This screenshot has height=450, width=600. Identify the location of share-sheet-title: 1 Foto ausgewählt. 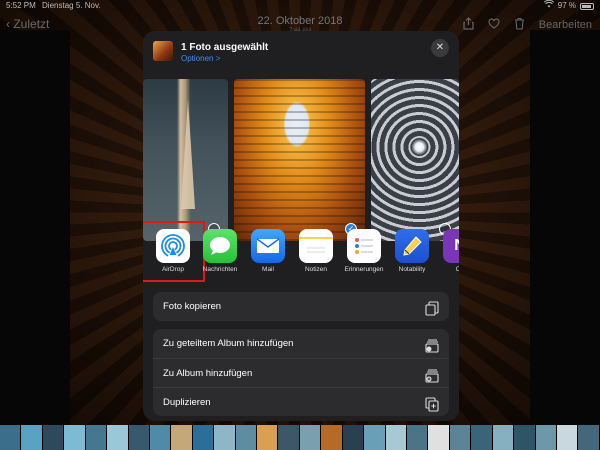
(225, 47).